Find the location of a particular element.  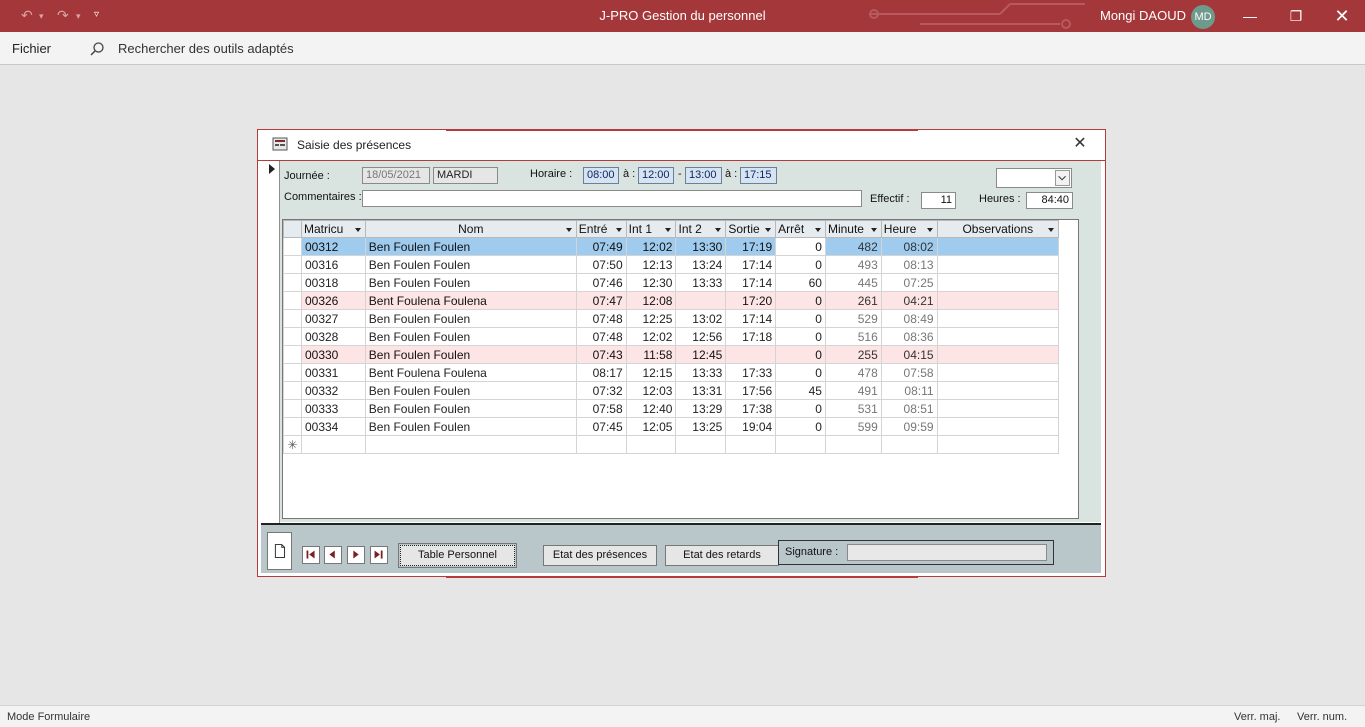

new-cell-arr is located at coordinates (800, 444).